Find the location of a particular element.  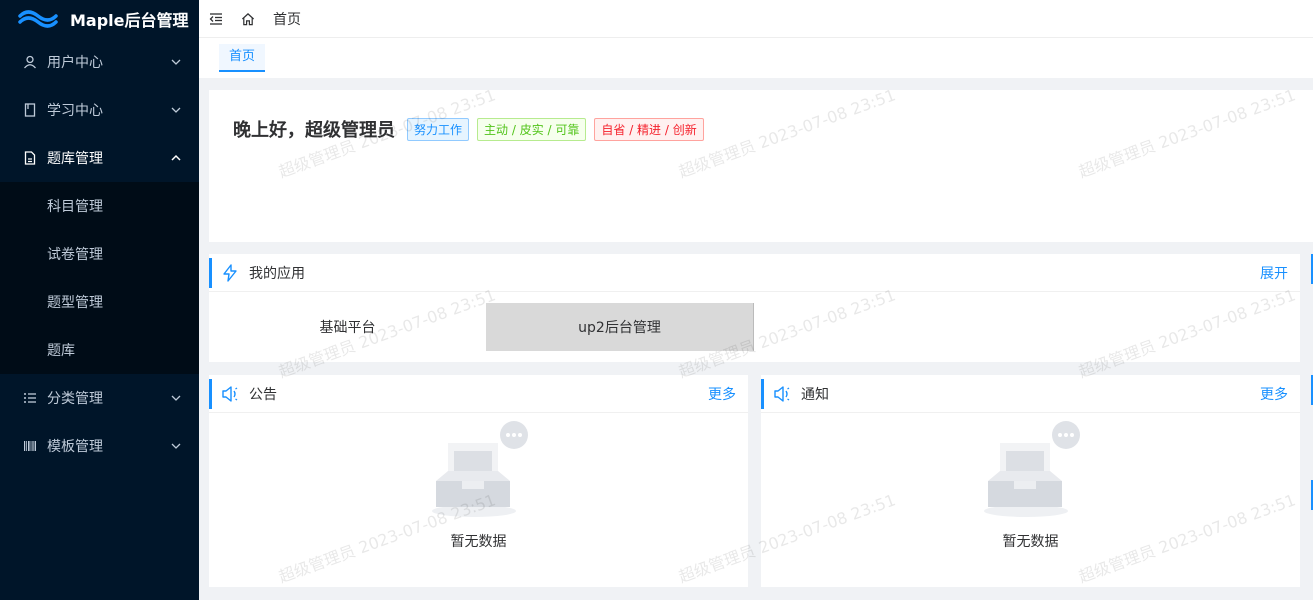

expand-link: 展开 is located at coordinates (1274, 273).